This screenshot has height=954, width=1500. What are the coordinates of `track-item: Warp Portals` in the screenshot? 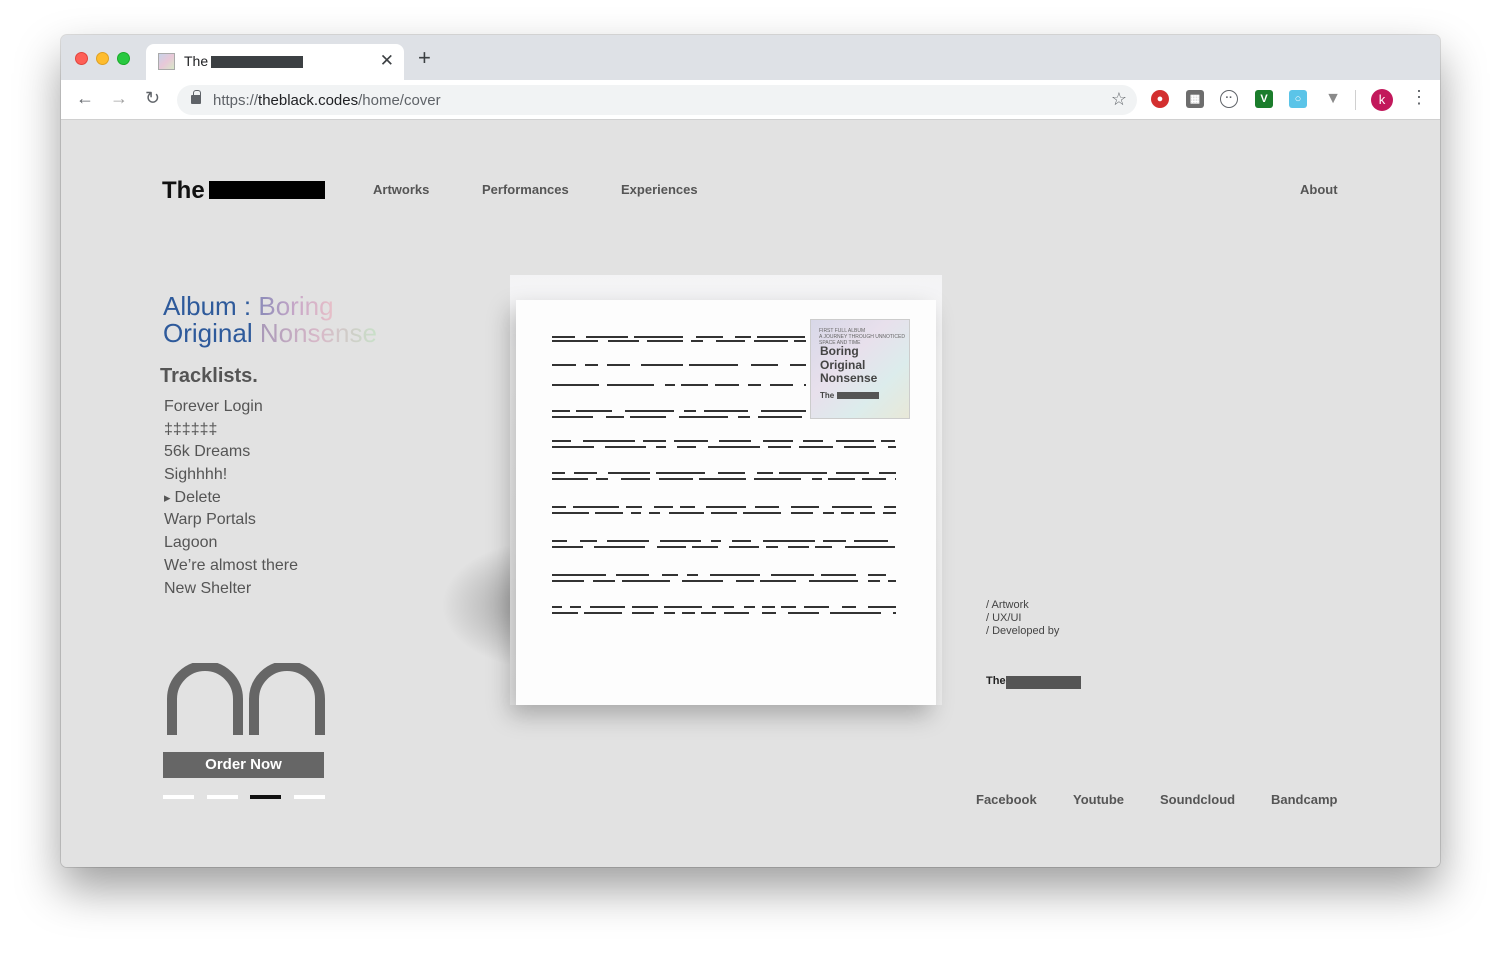 It's located at (231, 520).